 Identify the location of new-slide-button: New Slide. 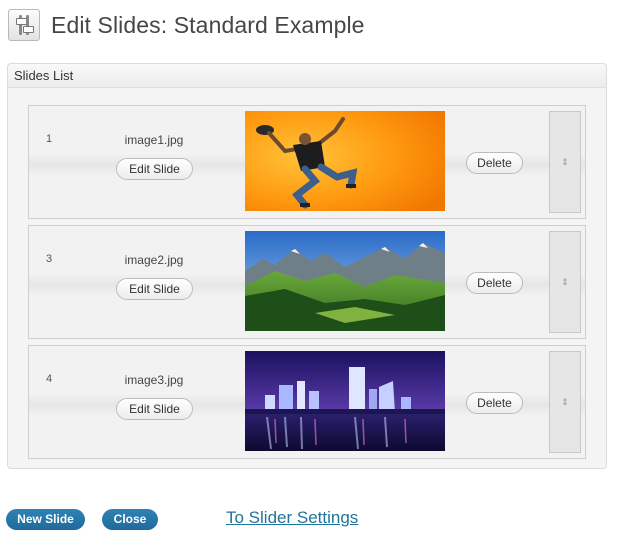
(45, 519).